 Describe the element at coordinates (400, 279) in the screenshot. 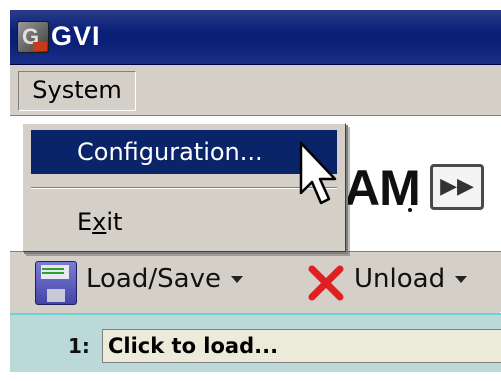

I see `unload-label: Unload` at that location.